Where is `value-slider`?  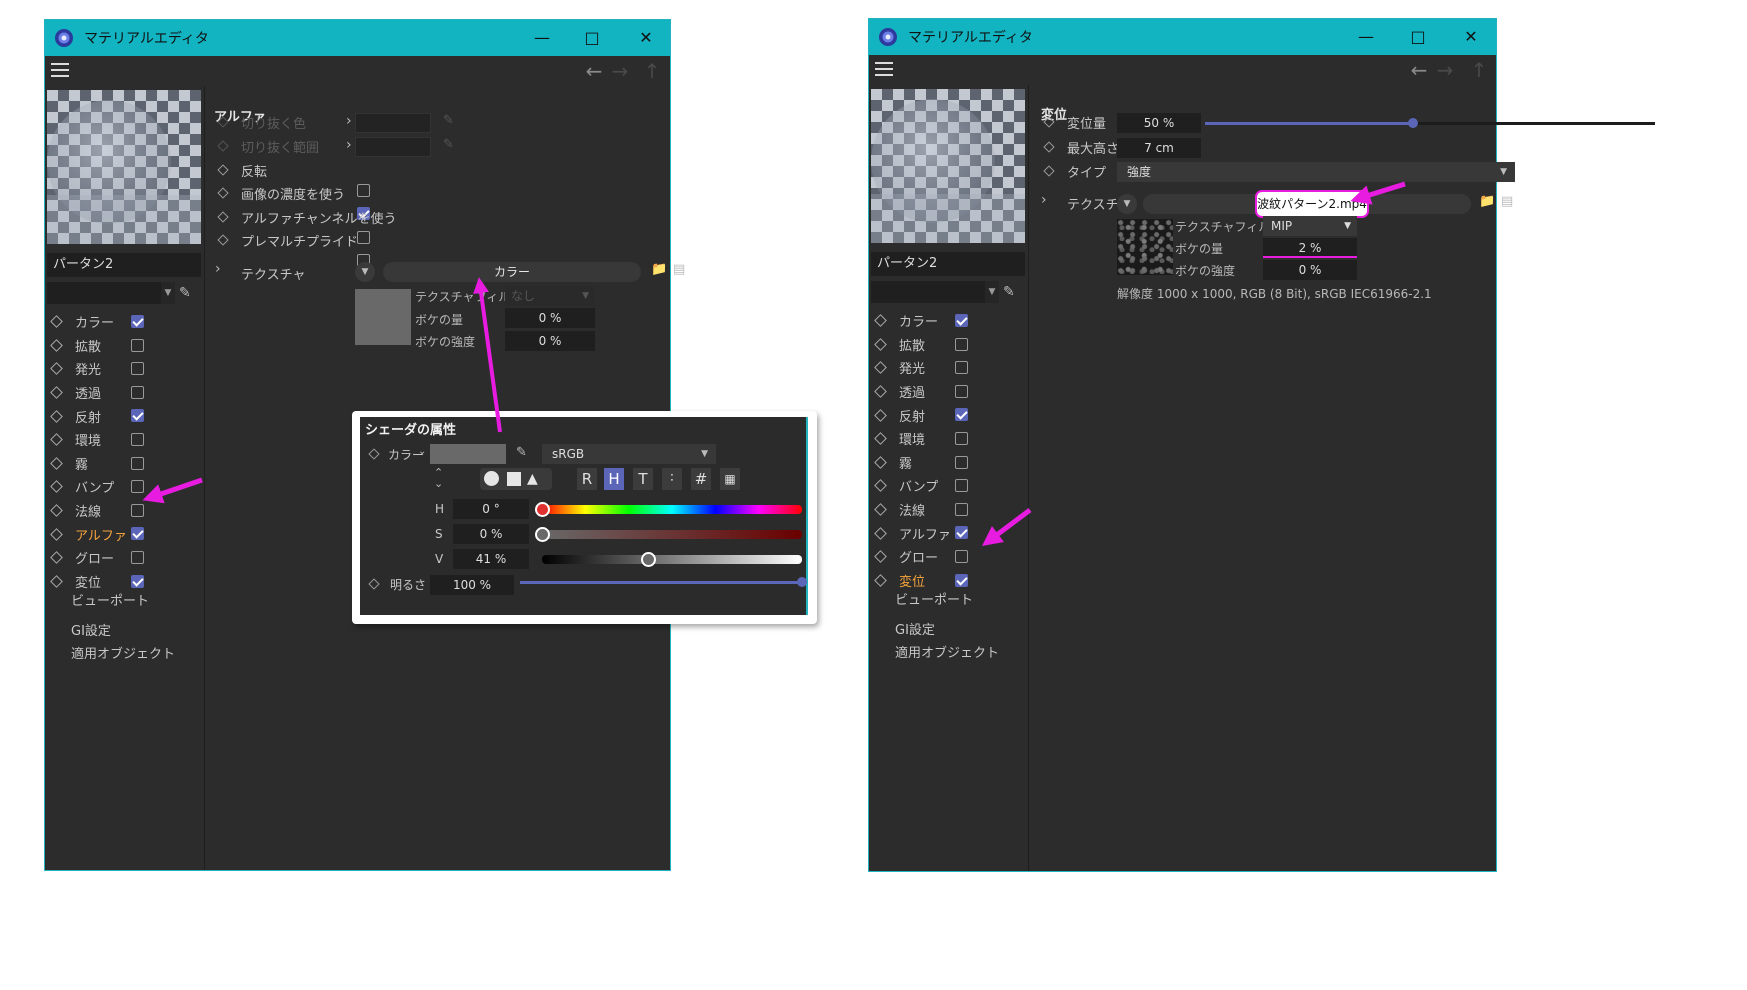 value-slider is located at coordinates (672, 559).